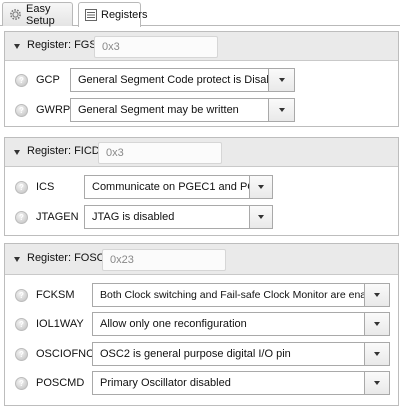 Image resolution: width=400 pixels, height=407 pixels. Describe the element at coordinates (55, 295) in the screenshot. I see `field-label: FCKSM` at that location.